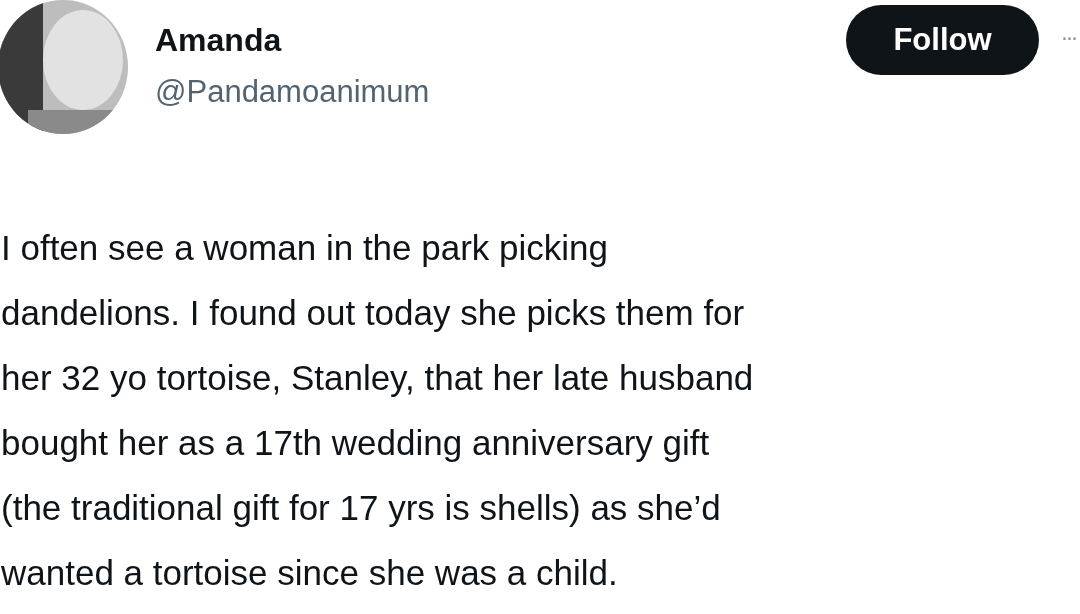 The height and width of the screenshot is (614, 1080). Describe the element at coordinates (500, 92) in the screenshot. I see `author-handle: @Pandamoanimum` at that location.